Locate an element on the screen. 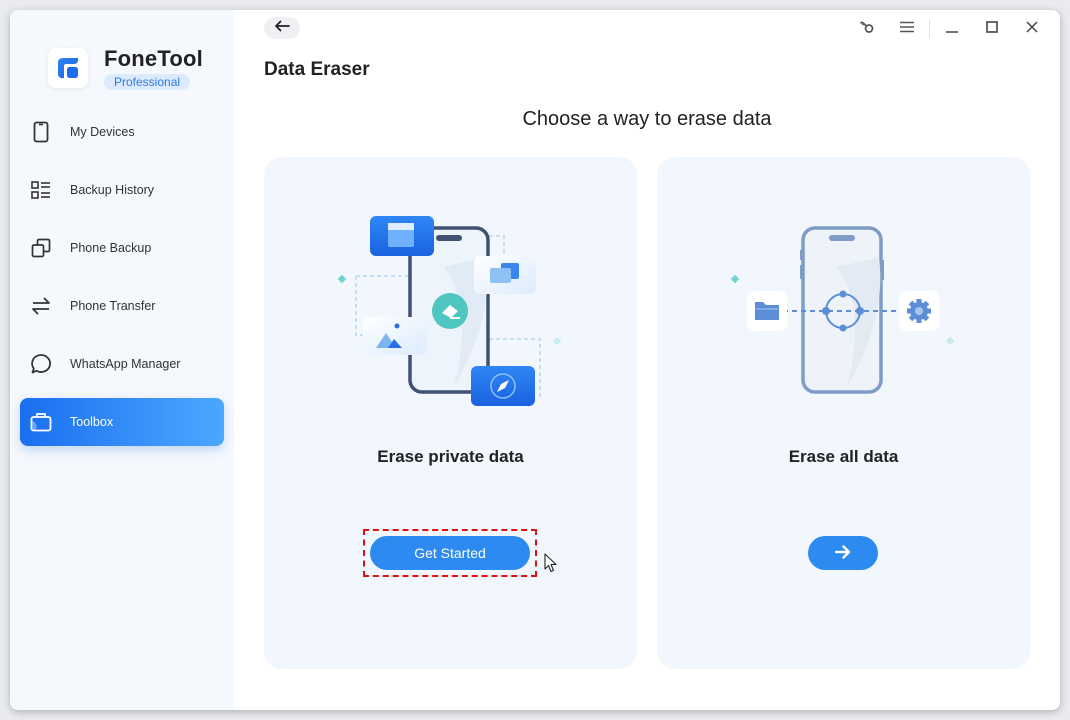 The width and height of the screenshot is (1070, 720). sidebar-item-phone-backup: Phone Backup is located at coordinates (122, 248).